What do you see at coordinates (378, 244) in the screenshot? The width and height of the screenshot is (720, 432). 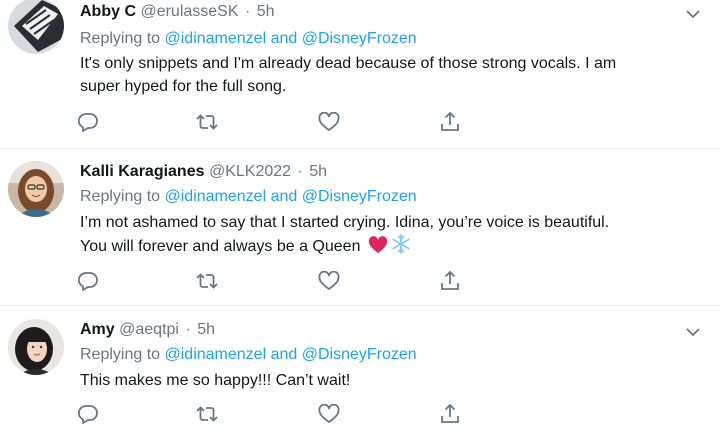 I see `red-heart-emoji` at bounding box center [378, 244].